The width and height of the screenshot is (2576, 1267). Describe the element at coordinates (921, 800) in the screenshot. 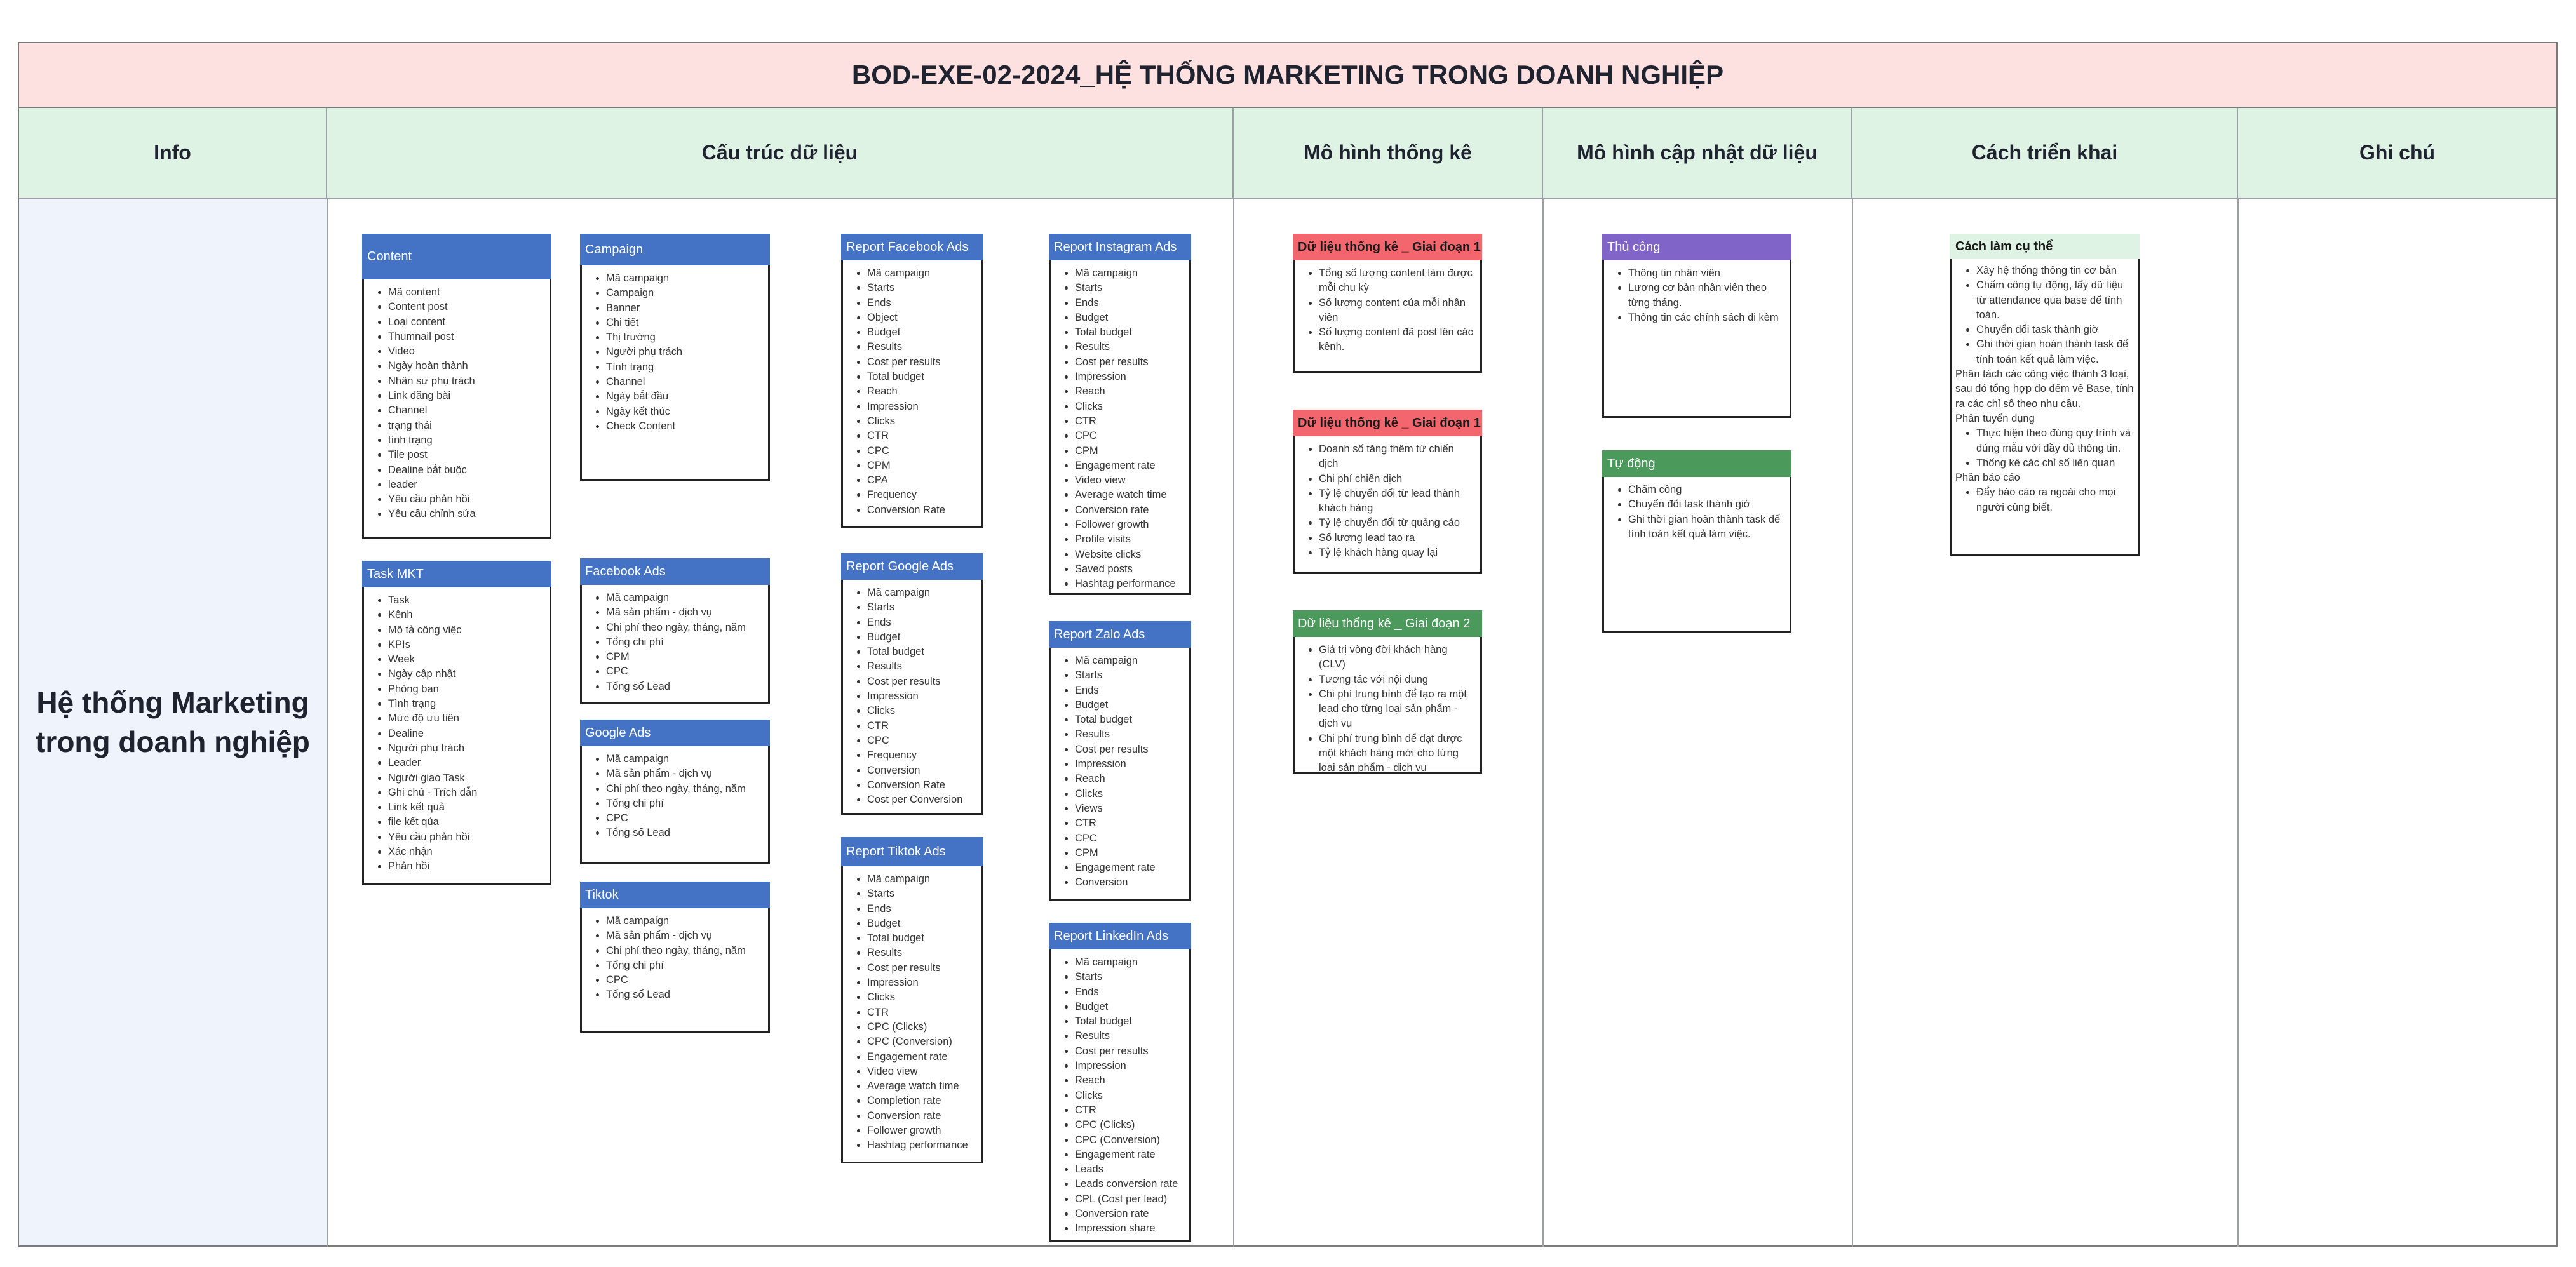

I see `list-item: Cost per Conversion` at that location.